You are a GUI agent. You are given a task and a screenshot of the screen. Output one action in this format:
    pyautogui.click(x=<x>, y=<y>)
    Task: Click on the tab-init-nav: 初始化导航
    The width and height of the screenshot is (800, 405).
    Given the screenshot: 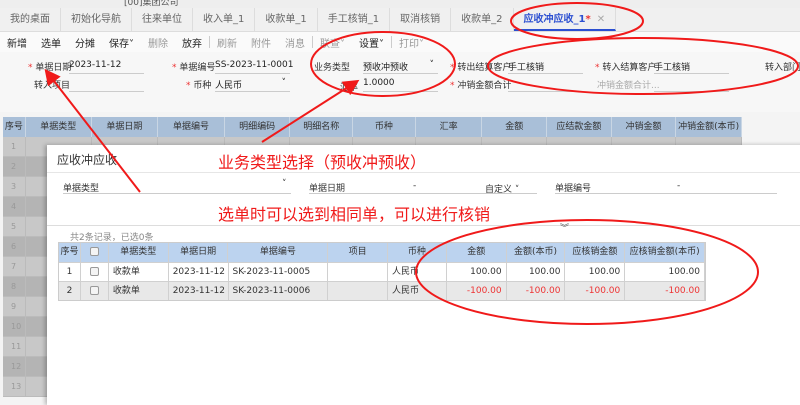 What is the action you would take?
    pyautogui.click(x=96, y=19)
    